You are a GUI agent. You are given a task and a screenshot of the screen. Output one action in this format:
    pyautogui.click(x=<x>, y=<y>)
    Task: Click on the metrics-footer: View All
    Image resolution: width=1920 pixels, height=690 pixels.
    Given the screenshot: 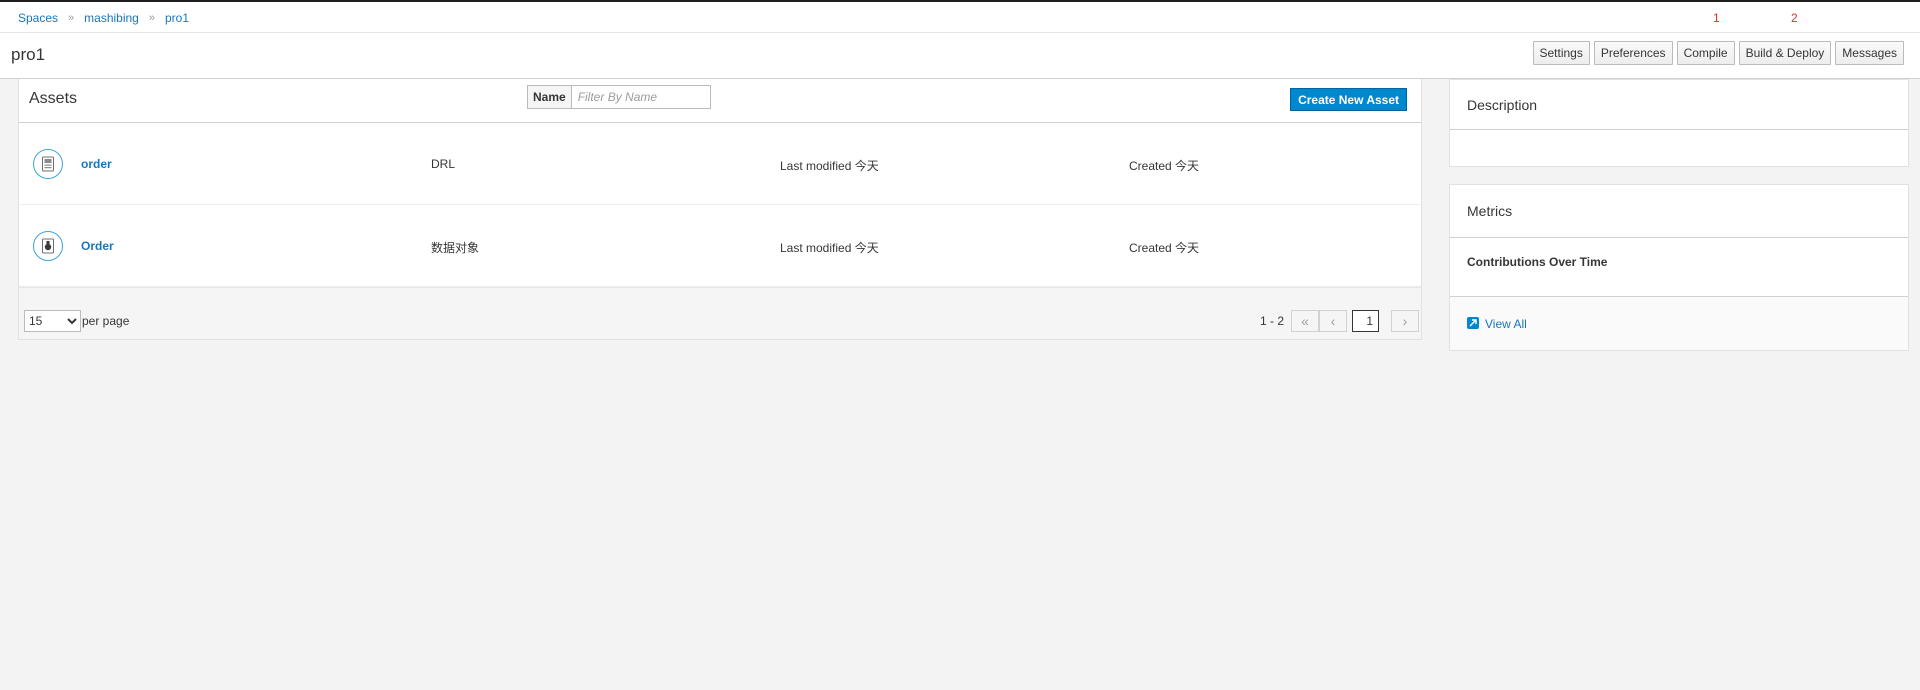 What is the action you would take?
    pyautogui.click(x=1679, y=323)
    